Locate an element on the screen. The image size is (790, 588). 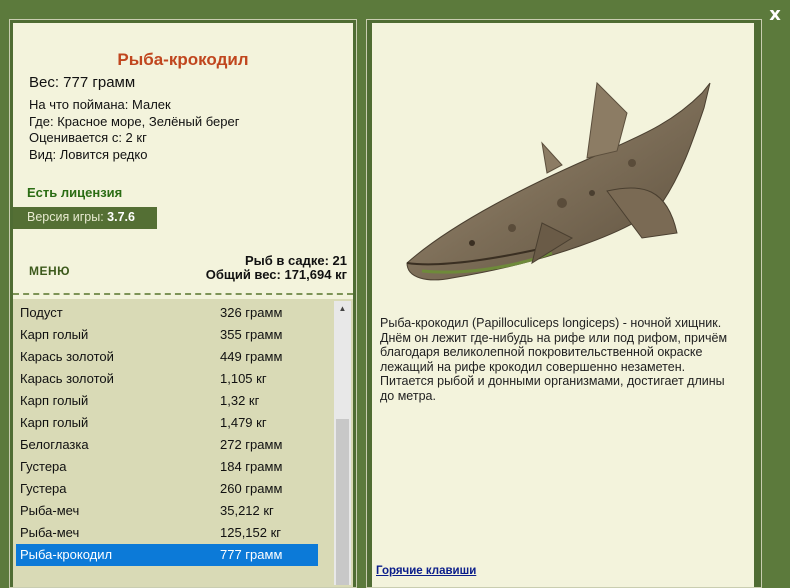
location-info: Где: Красное море, Зелёный берег is located at coordinates (134, 121).